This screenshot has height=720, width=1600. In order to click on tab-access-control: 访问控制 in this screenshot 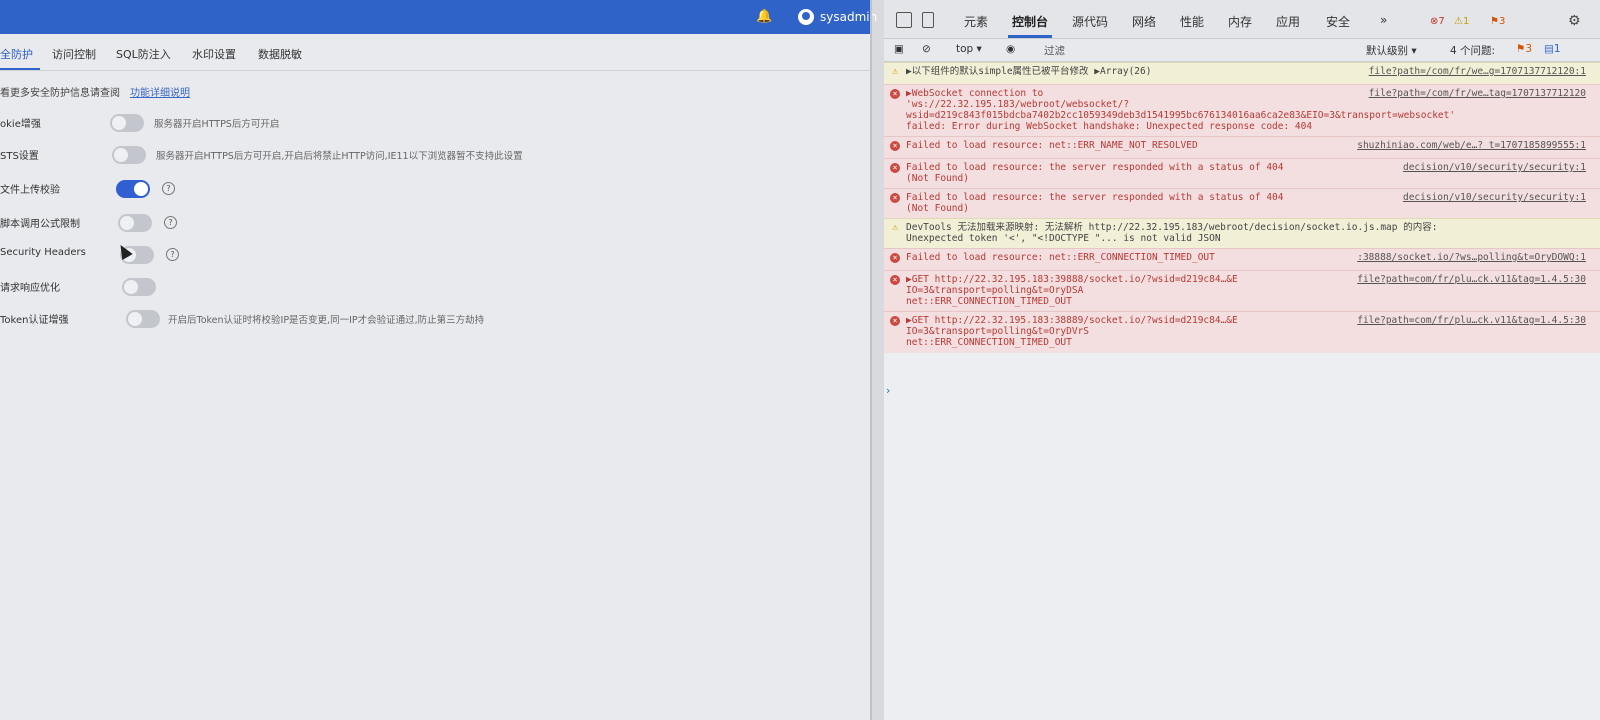, I will do `click(74, 54)`.